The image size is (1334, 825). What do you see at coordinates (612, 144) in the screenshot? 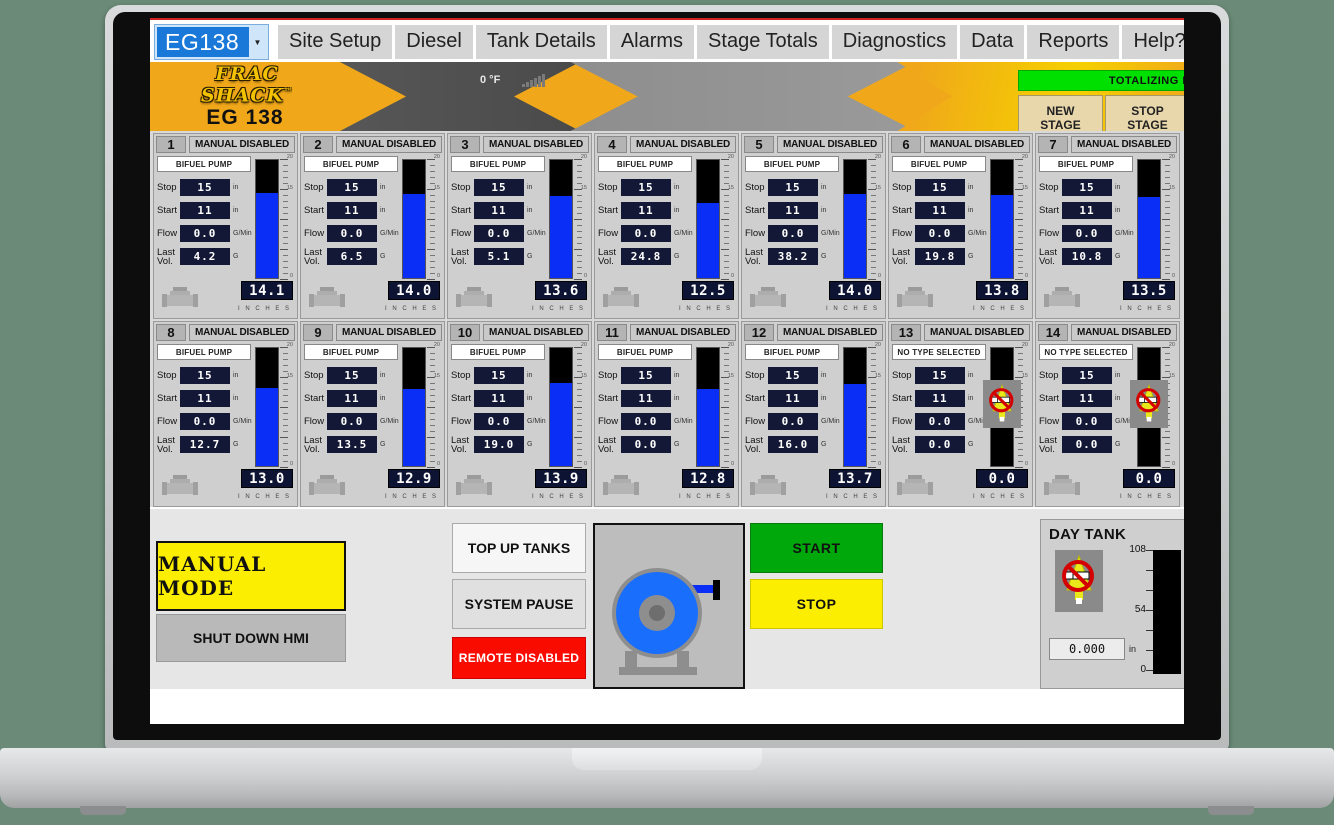
I see `tank-number: 4` at bounding box center [612, 144].